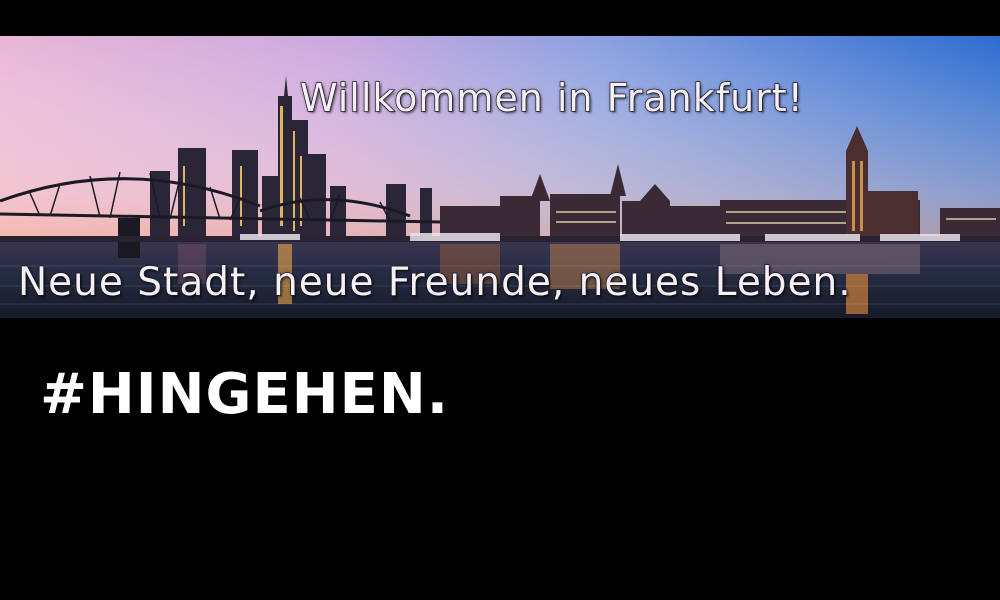 The height and width of the screenshot is (600, 1000). I want to click on hashtag-text: #HINGEHEN., so click(244, 394).